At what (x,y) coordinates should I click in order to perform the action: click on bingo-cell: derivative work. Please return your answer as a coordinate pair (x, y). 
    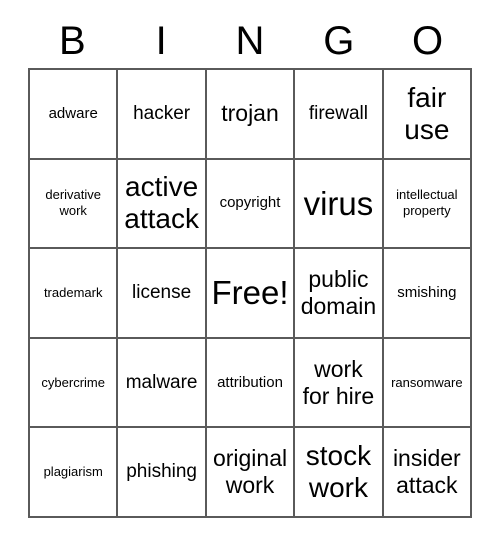
    Looking at the image, I should click on (74, 204).